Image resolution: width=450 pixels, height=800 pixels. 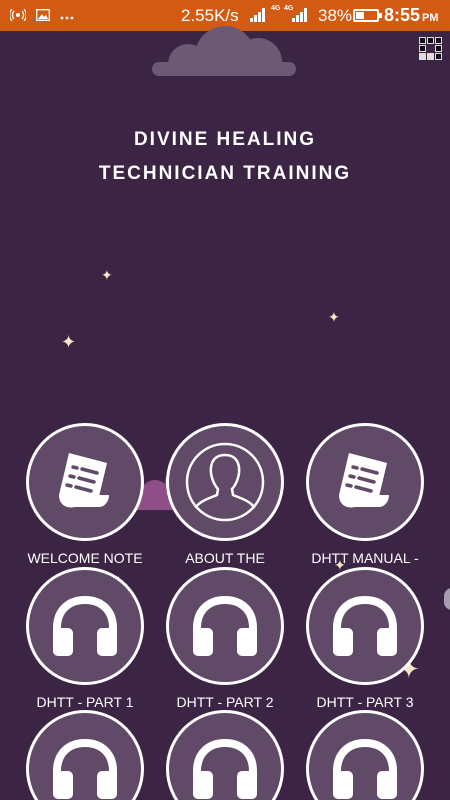 I want to click on signal-2-icon, so click(x=299, y=14).